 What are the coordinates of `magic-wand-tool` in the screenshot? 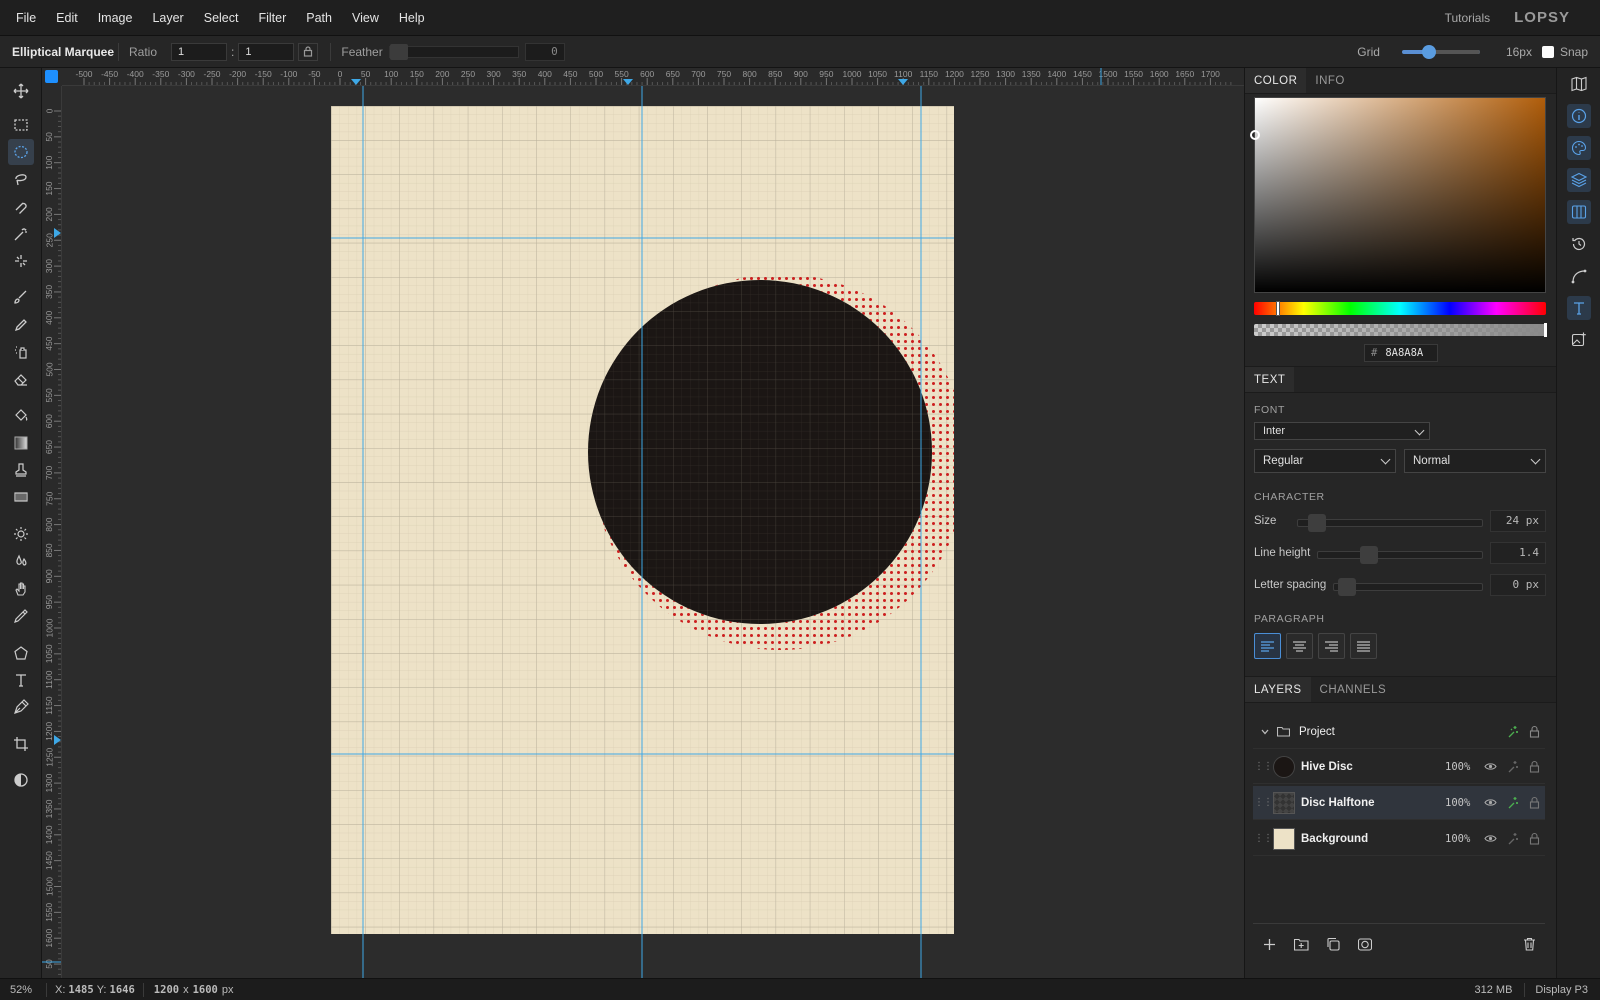 It's located at (21, 234).